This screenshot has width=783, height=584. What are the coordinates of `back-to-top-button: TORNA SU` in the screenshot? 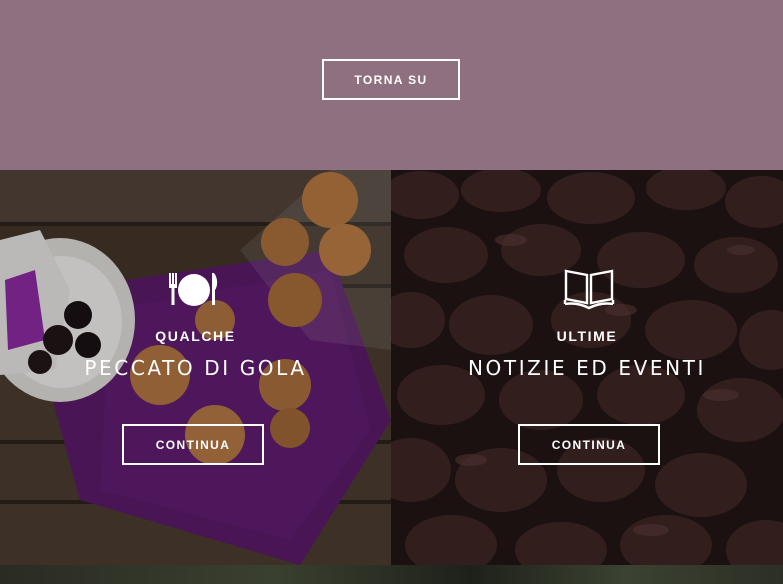 It's located at (391, 79).